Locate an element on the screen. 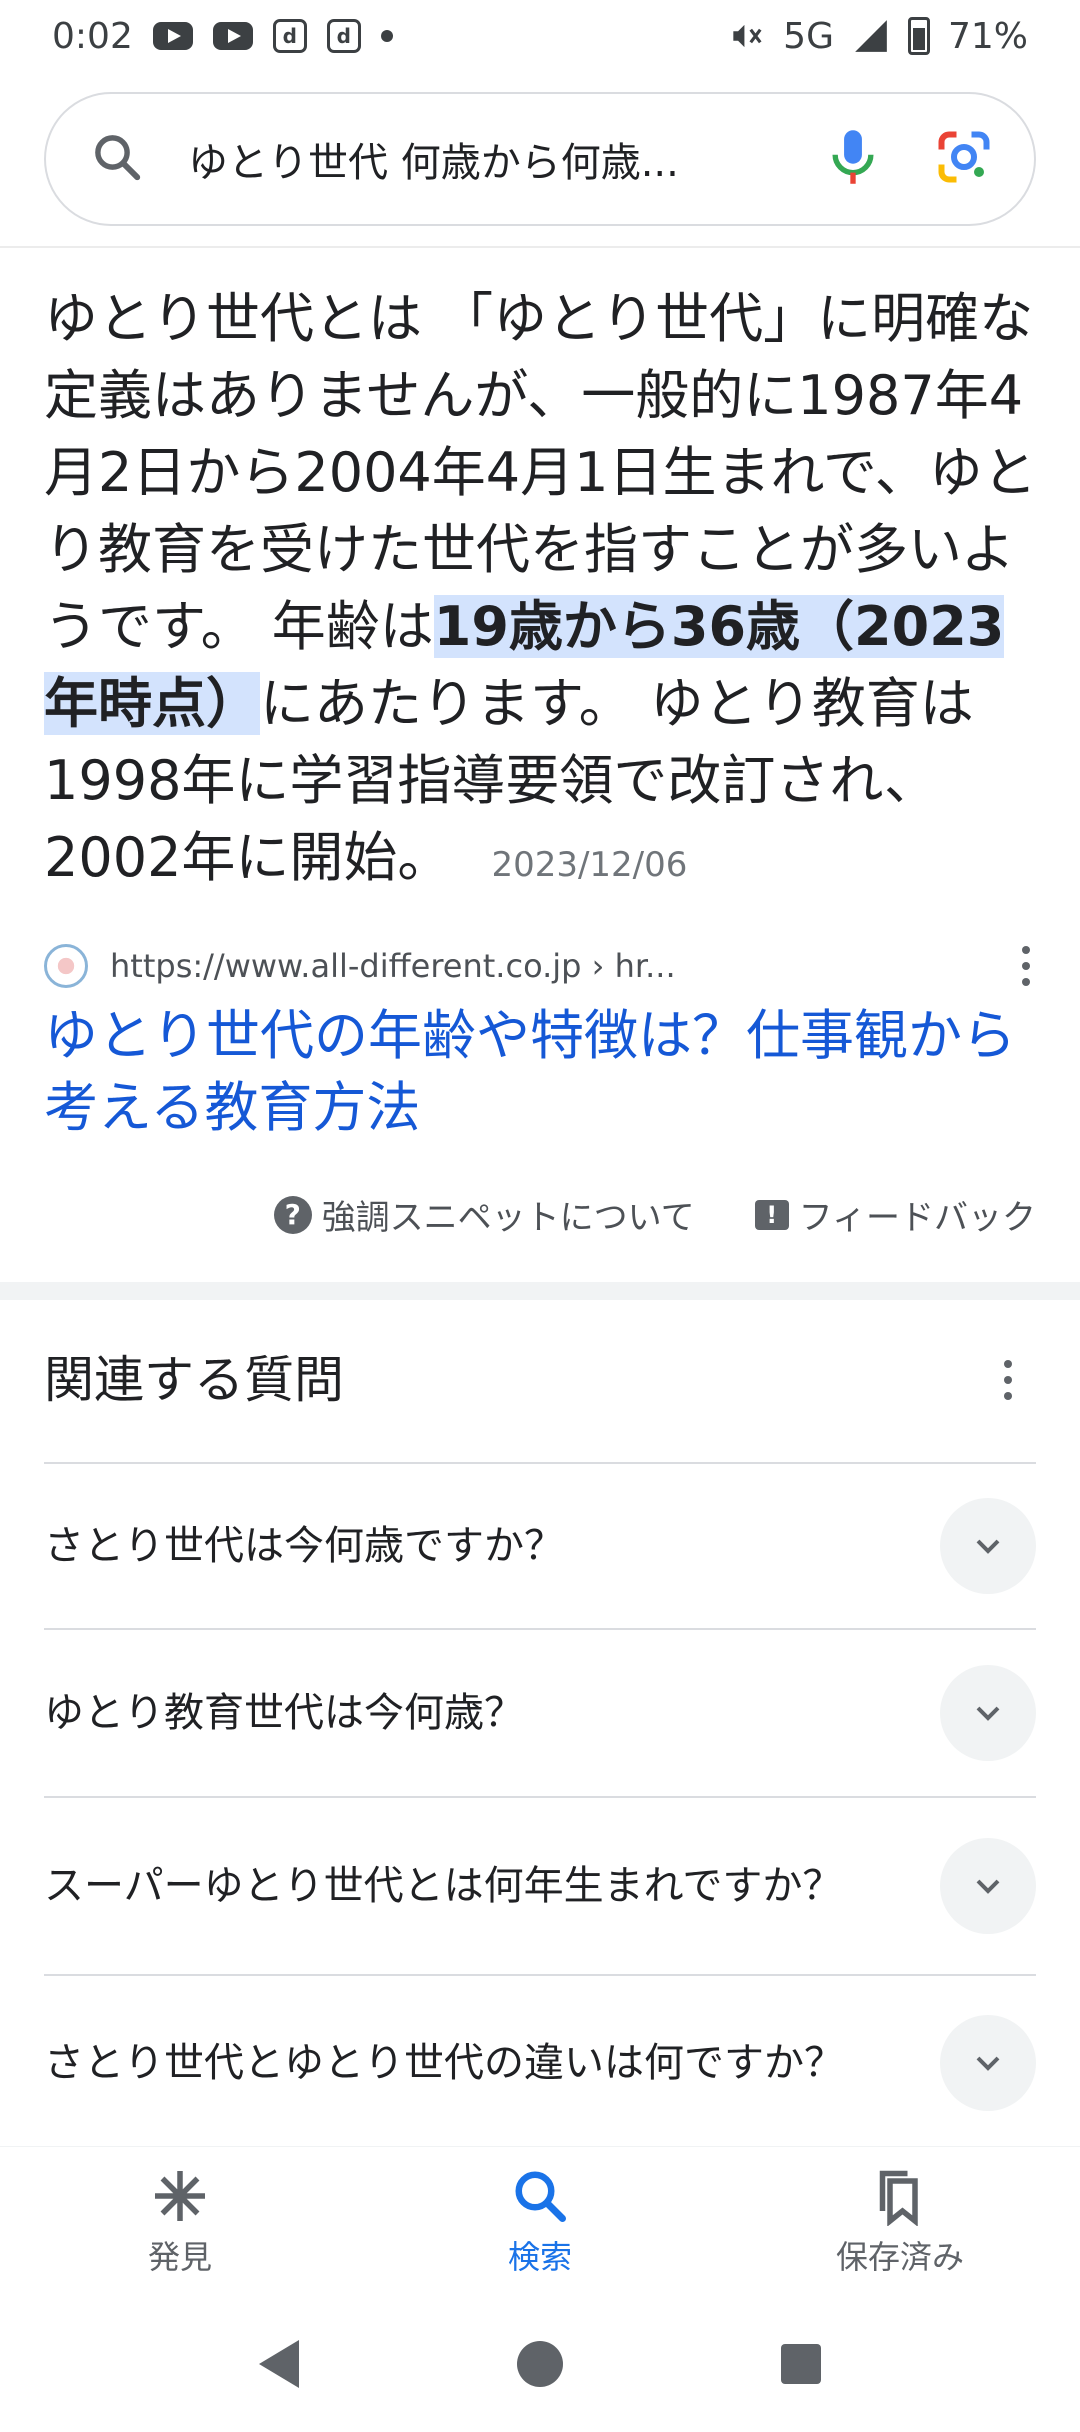 This screenshot has width=1080, height=2432. feedback-icon: ! is located at coordinates (771, 1214).